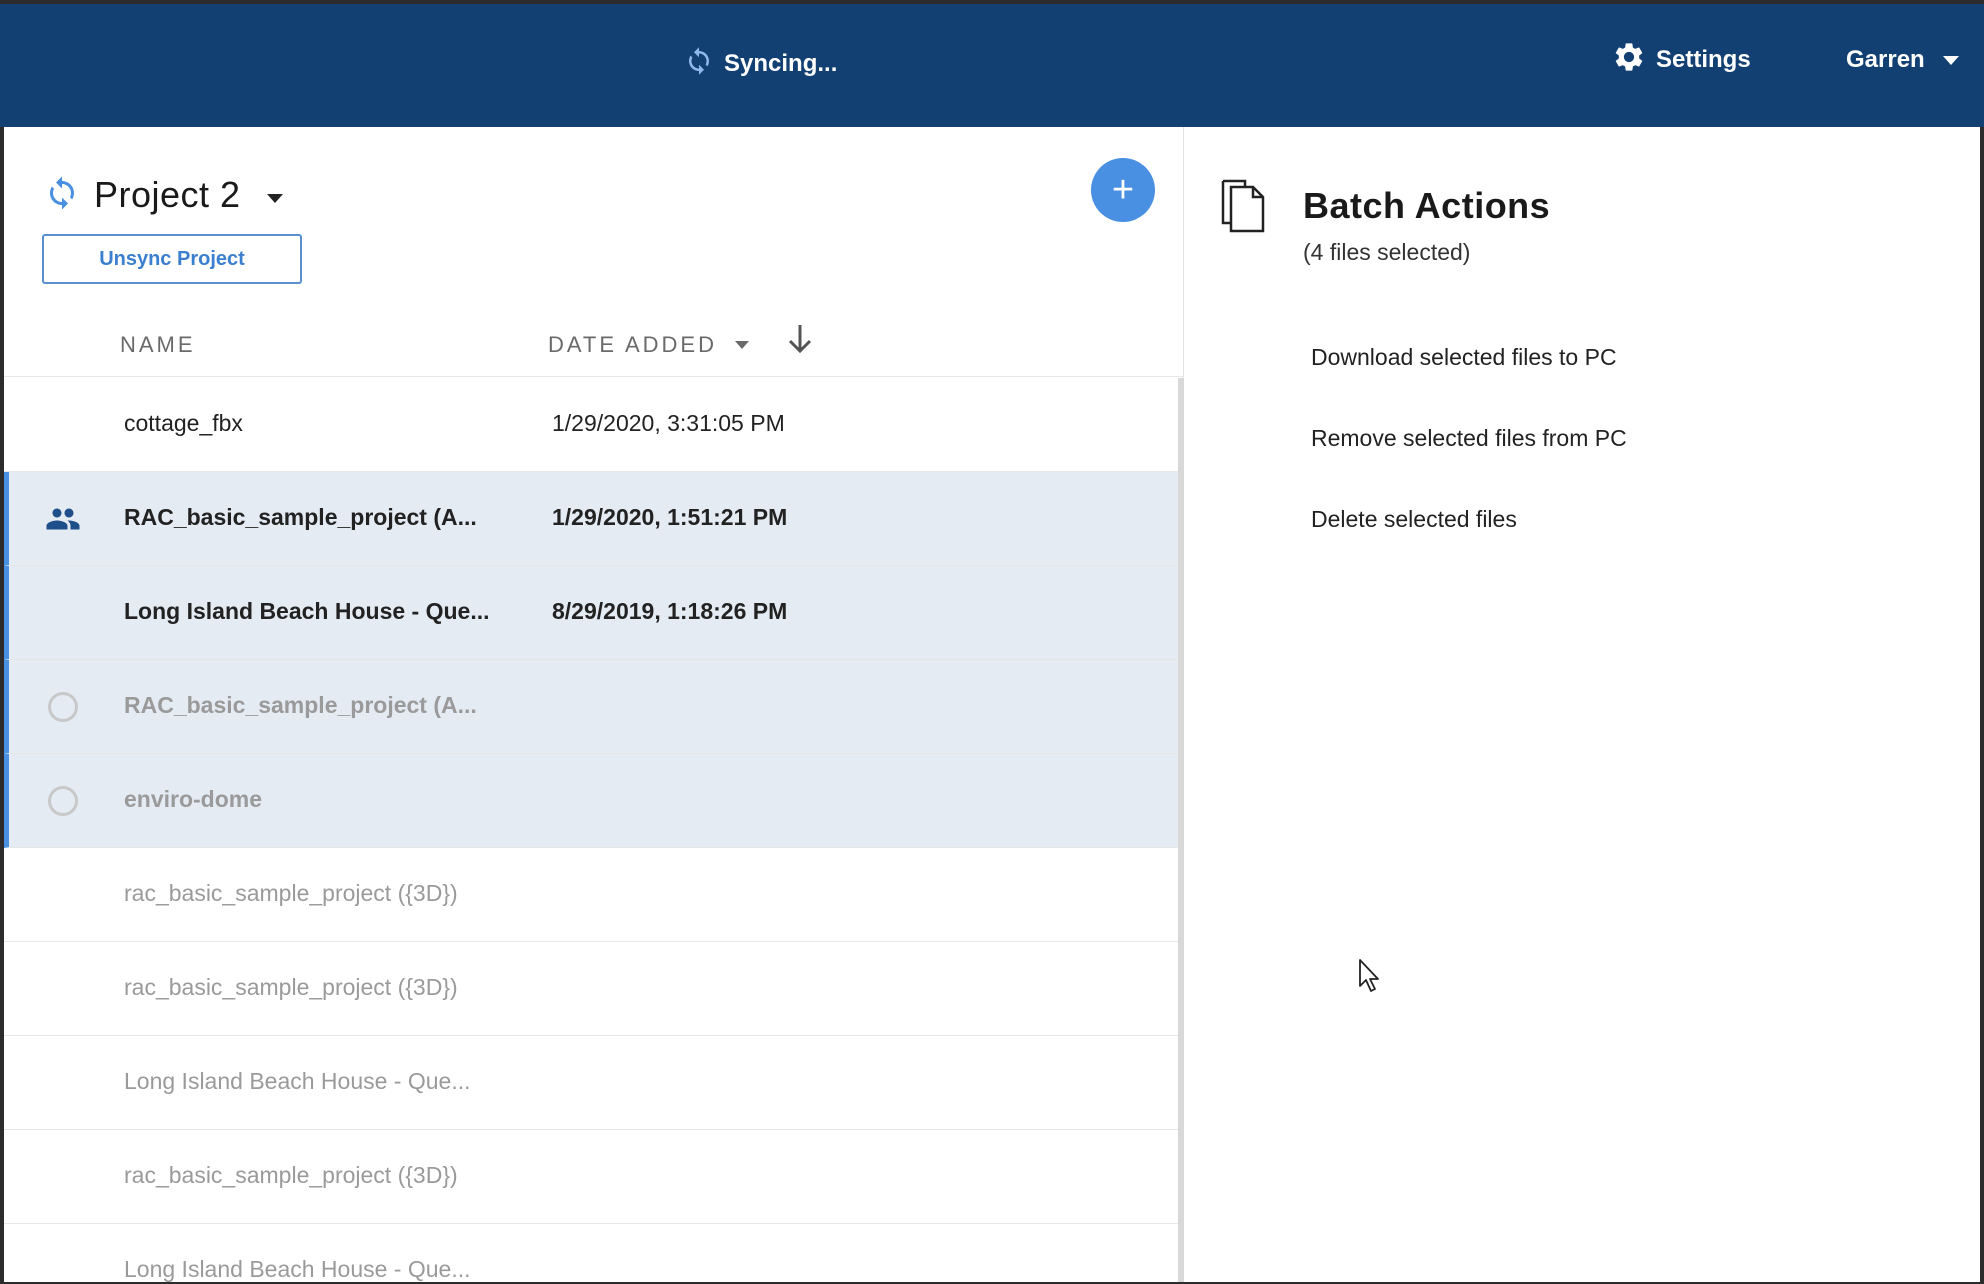 The height and width of the screenshot is (1284, 1984). I want to click on project-title: Project 2, so click(167, 194).